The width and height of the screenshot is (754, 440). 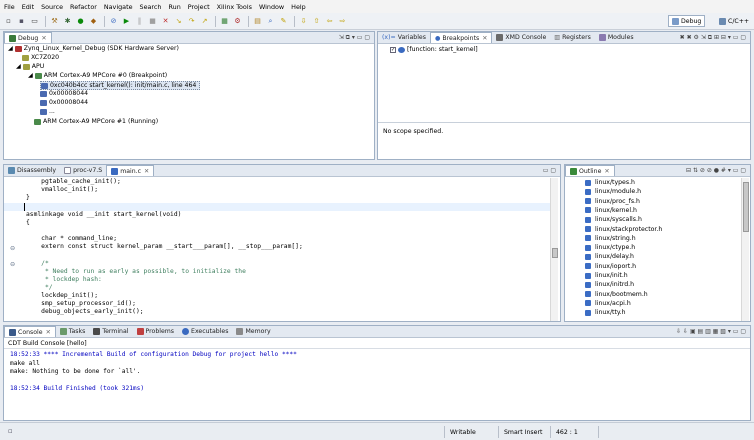 What do you see at coordinates (126, 21) in the screenshot?
I see `resume-icon: ▶` at bounding box center [126, 21].